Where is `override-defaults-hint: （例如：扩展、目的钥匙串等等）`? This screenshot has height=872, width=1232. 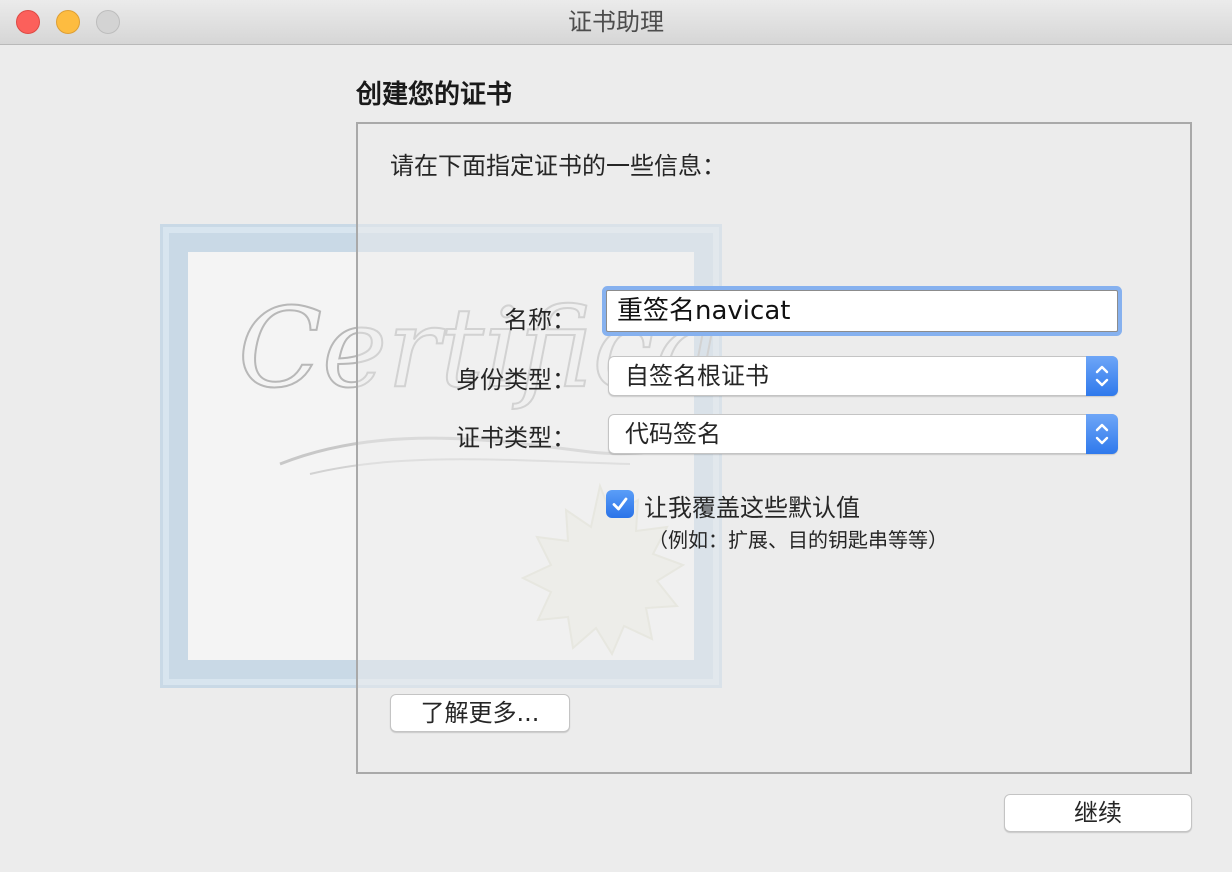 override-defaults-hint: （例如：扩展、目的钥匙串等等） is located at coordinates (798, 540).